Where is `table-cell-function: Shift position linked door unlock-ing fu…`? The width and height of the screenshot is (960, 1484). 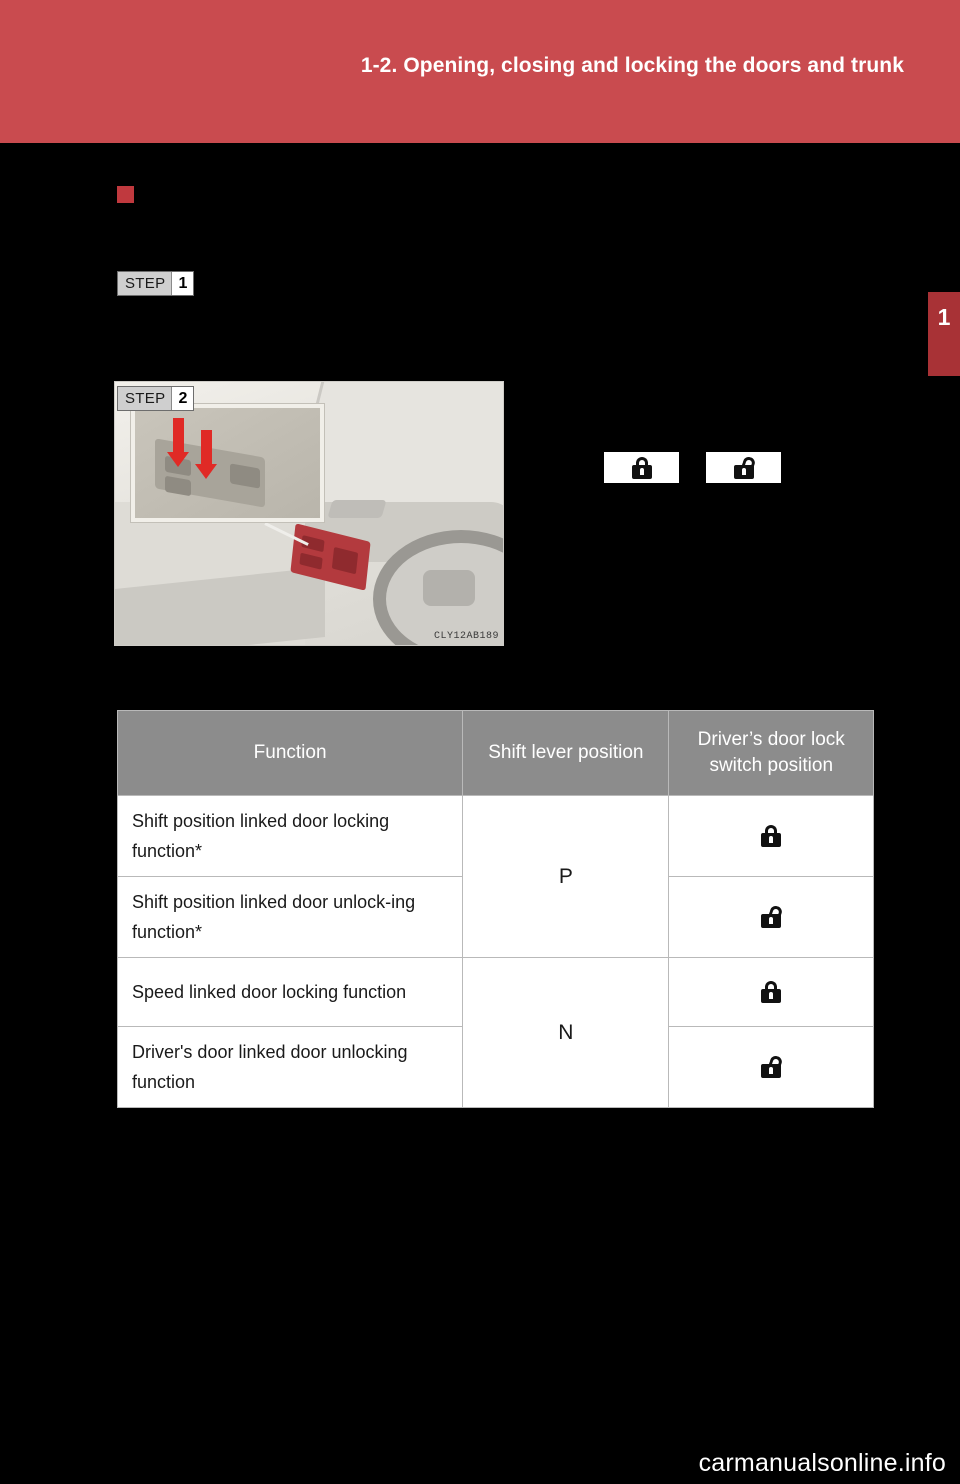 table-cell-function: Shift position linked door unlock-ing fu… is located at coordinates (290, 917).